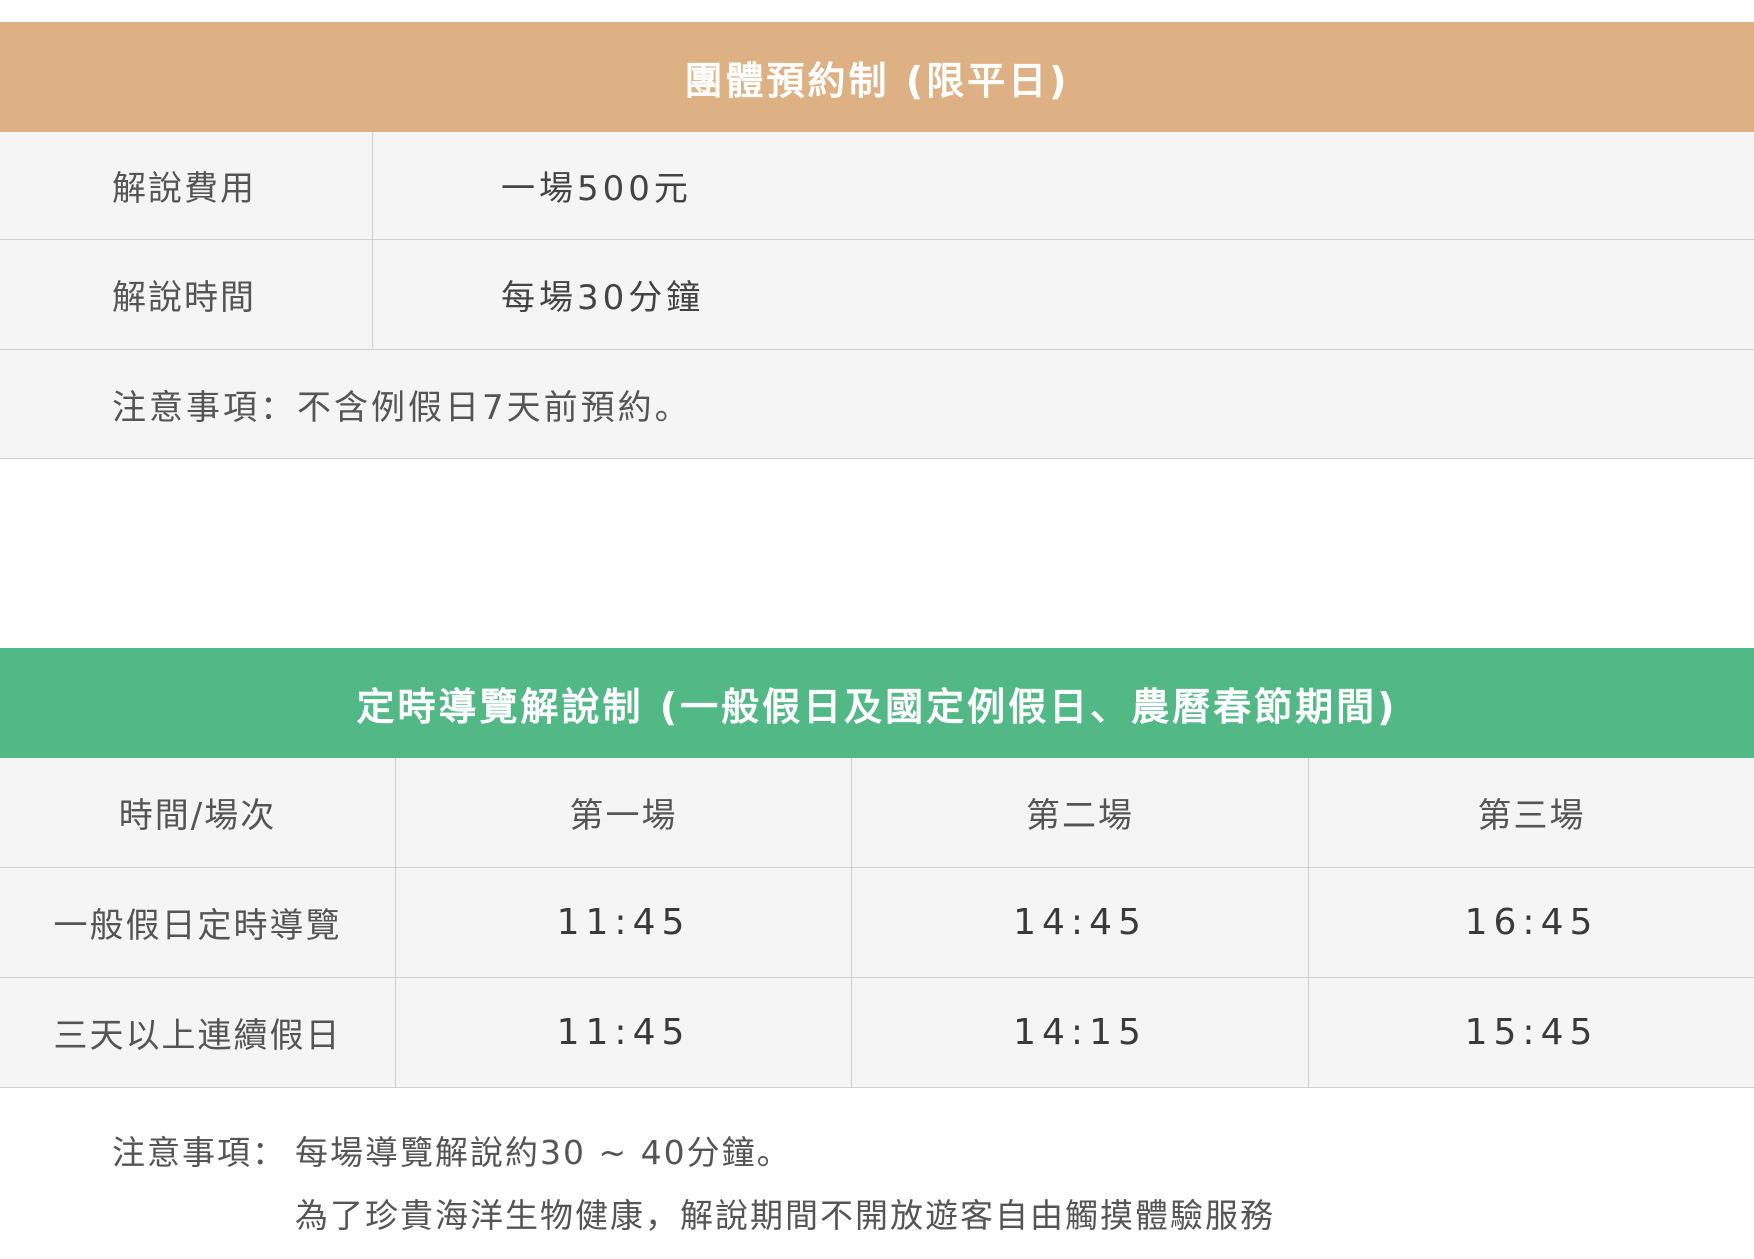 The image size is (1754, 1259). I want to click on col-header-session-1: 第一場, so click(624, 812).